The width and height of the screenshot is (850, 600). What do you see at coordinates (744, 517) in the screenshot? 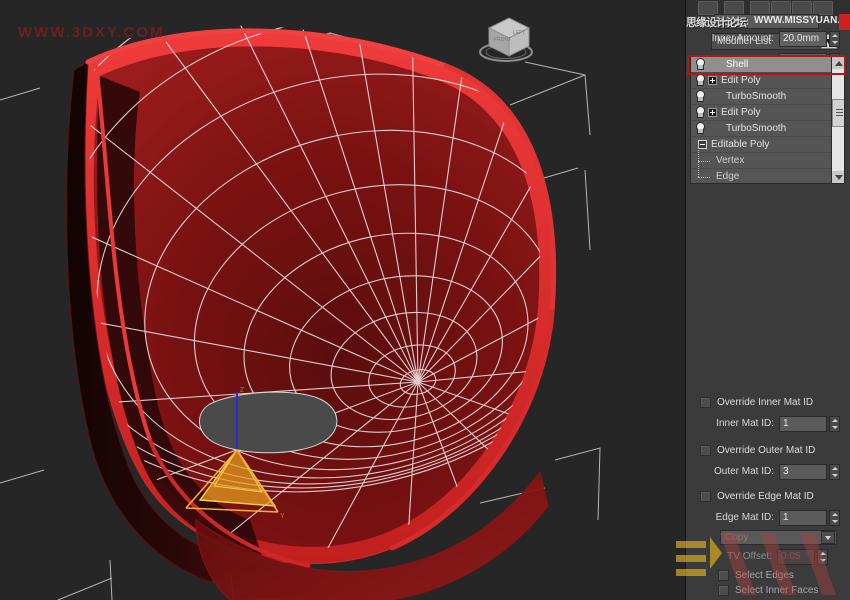
I see `edge-mat-id-label: Edge Mat ID:` at bounding box center [744, 517].